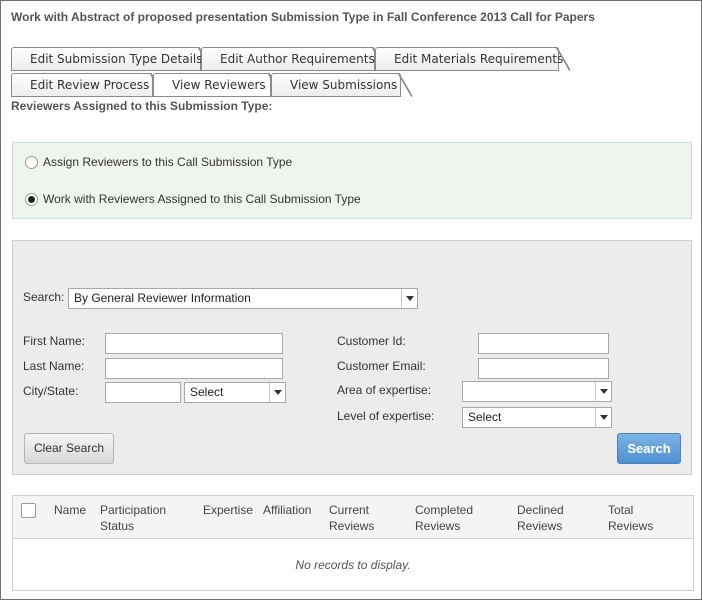 Image resolution: width=702 pixels, height=600 pixels. I want to click on column-header-name: Name, so click(70, 510).